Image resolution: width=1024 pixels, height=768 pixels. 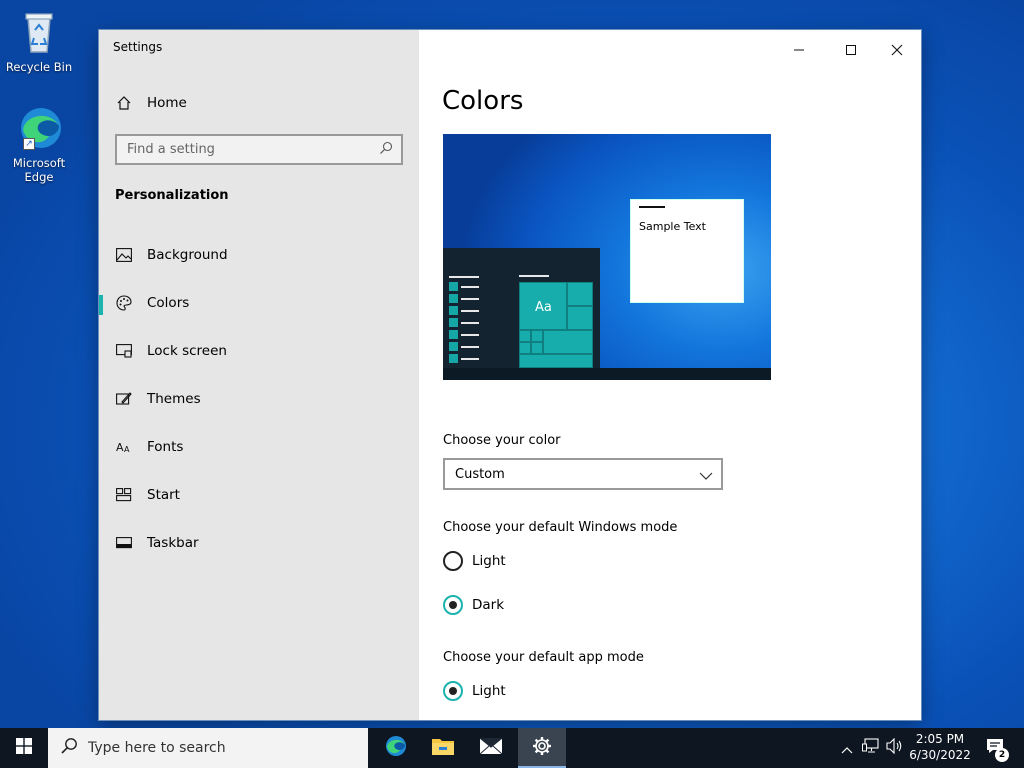 I want to click on find-setting-input, so click(x=247, y=149).